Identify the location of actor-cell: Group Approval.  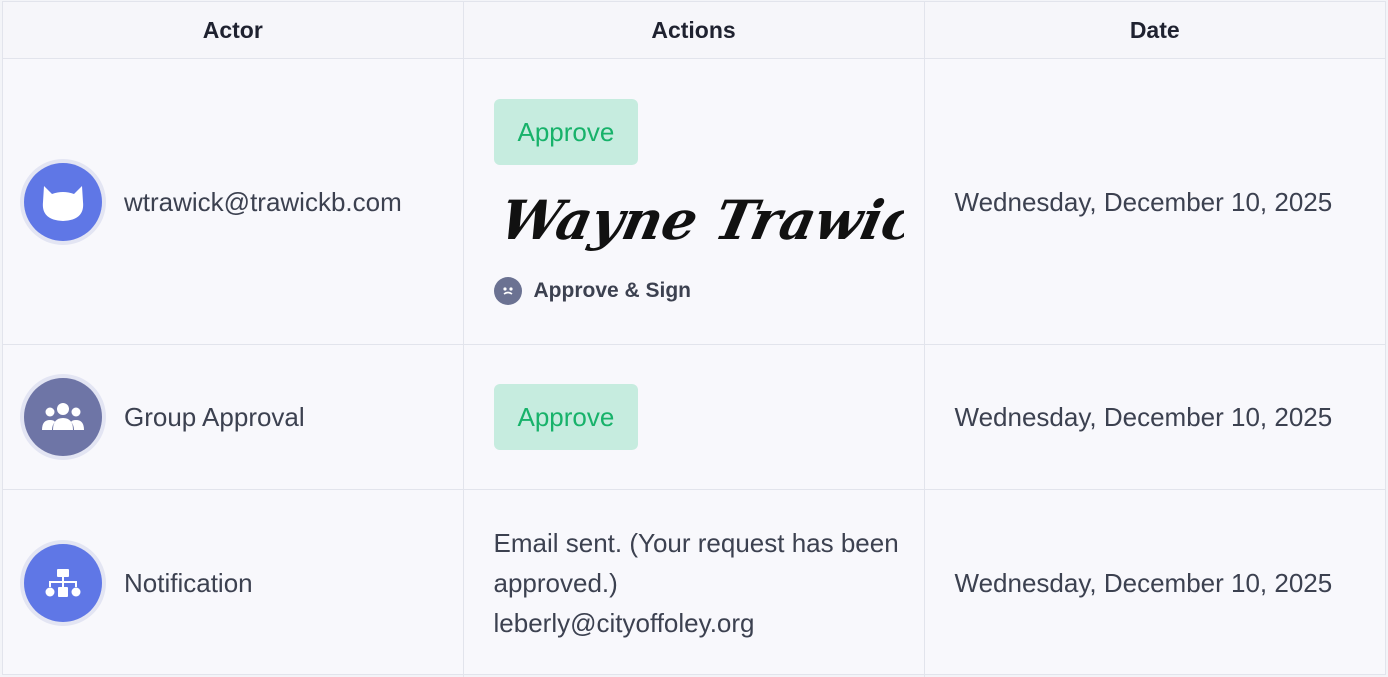
(233, 417).